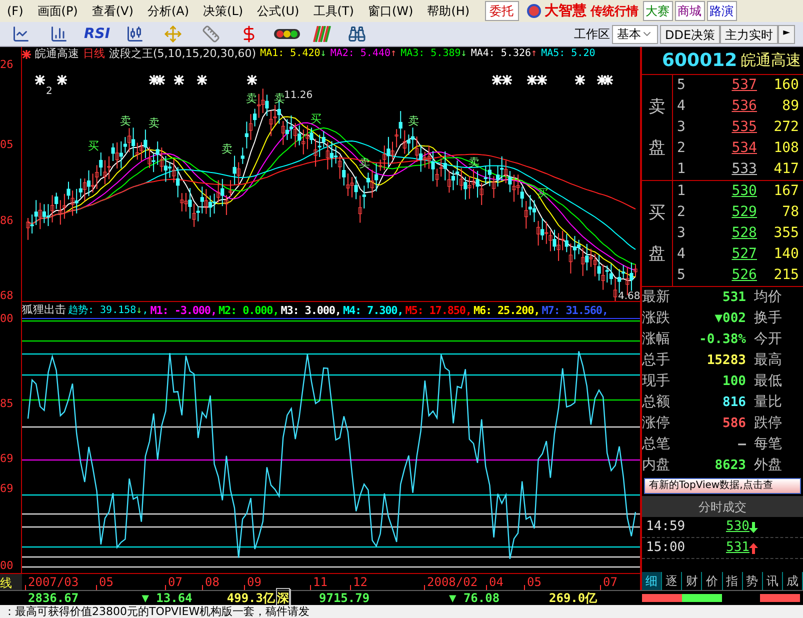  Describe the element at coordinates (333, 11) in the screenshot. I see `menu-item: 工具(T)` at that location.